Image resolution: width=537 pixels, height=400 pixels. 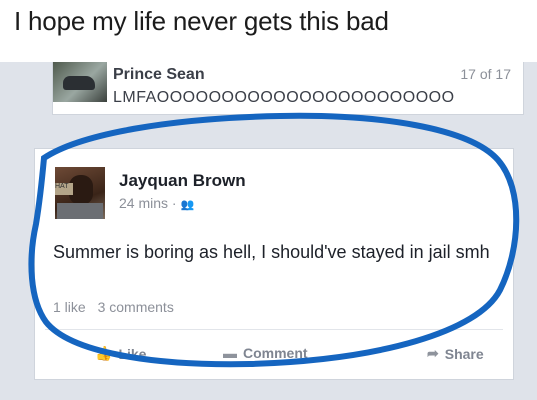 I want to click on share-label: Share, so click(x=464, y=353).